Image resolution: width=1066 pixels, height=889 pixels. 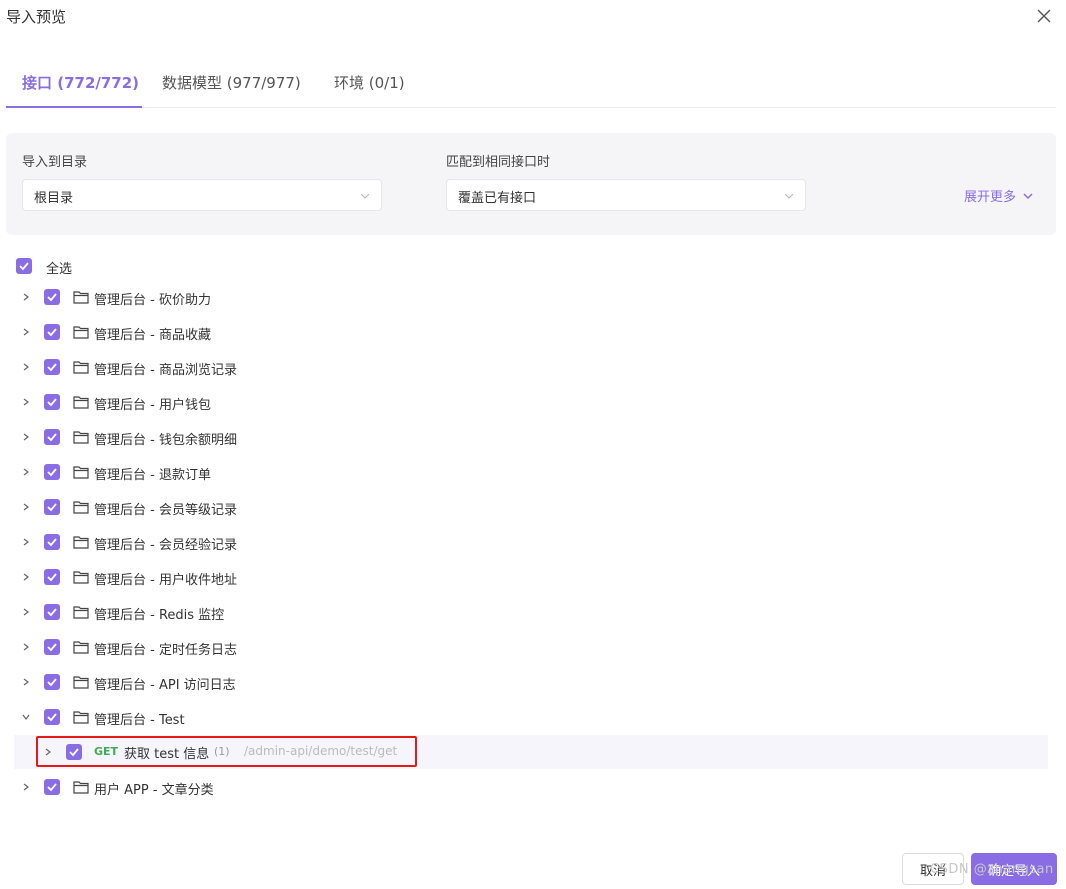 I want to click on folder-label: 管理后台 - 商品收藏, so click(x=152, y=335).